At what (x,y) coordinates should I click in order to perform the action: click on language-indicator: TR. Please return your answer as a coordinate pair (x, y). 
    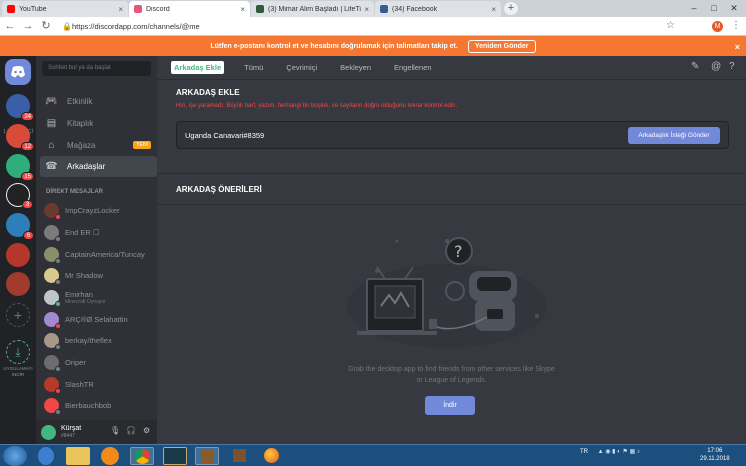
    Looking at the image, I should click on (584, 452).